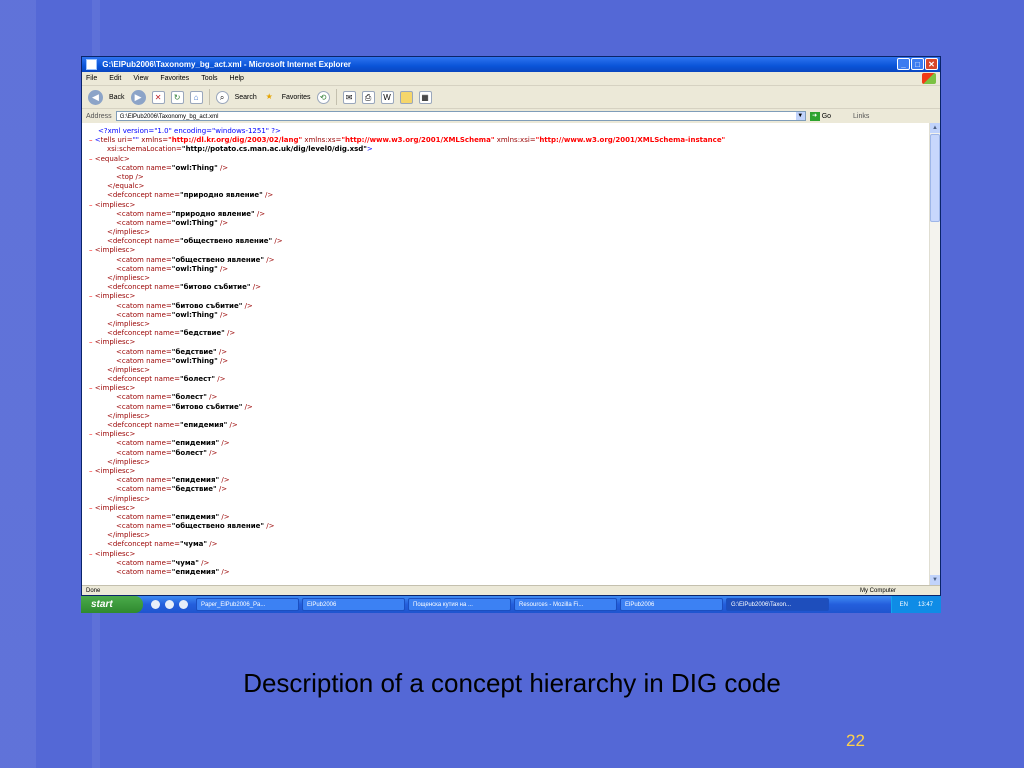 Image resolution: width=1024 pixels, height=768 pixels. I want to click on xml-token: "бедствие", so click(194, 351).